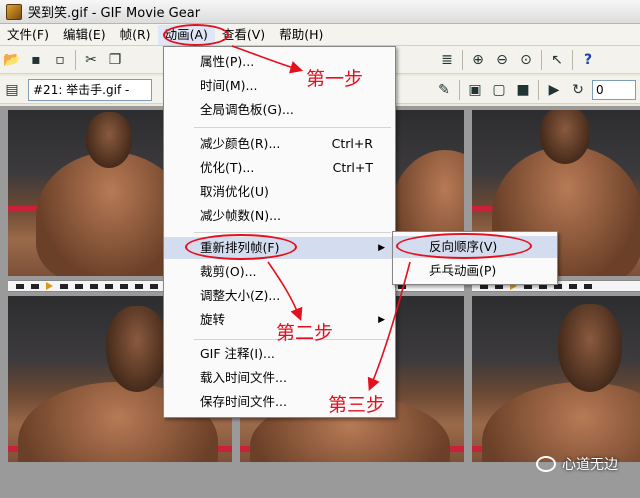 The image size is (640, 498). I want to click on new-file-icon: ▫, so click(60, 60).